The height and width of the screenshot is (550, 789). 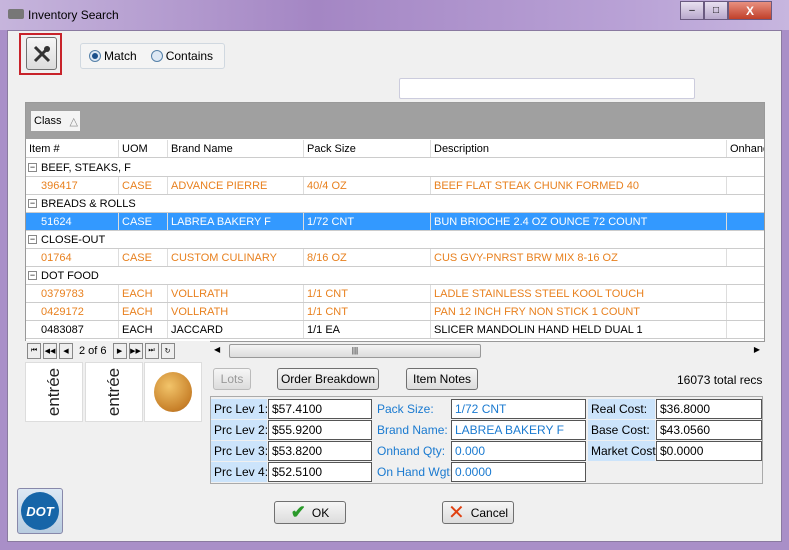 I want to click on first-page-icon: ⏮, so click(x=34, y=351).